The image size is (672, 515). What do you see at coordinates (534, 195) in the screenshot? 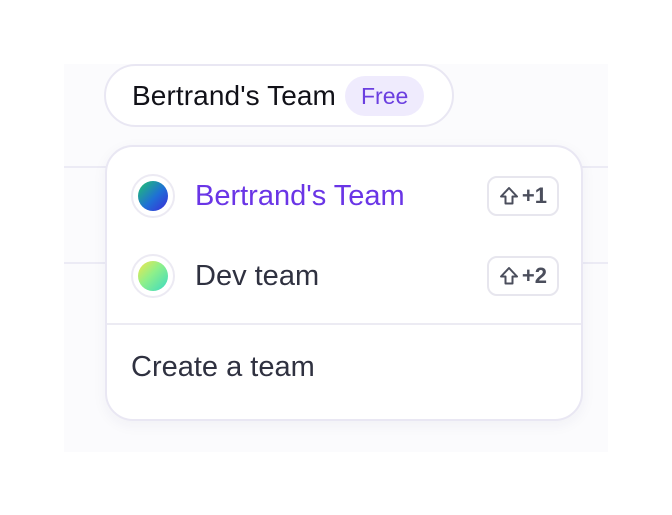
I see `shortcut-key: +1` at bounding box center [534, 195].